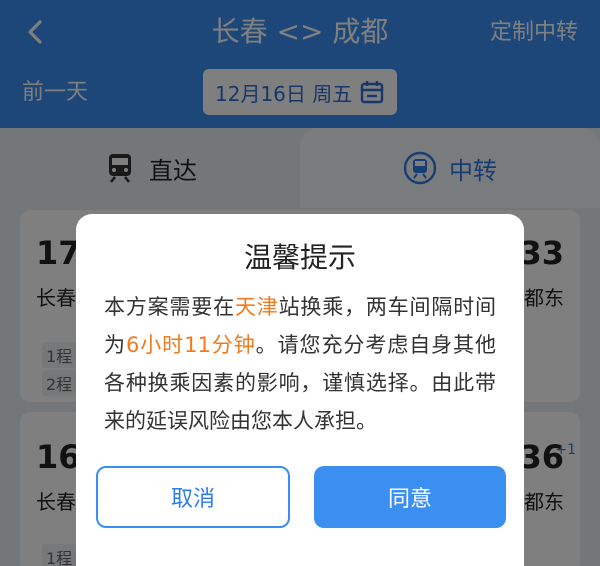  What do you see at coordinates (193, 497) in the screenshot?
I see `cancel-button: 取消` at bounding box center [193, 497].